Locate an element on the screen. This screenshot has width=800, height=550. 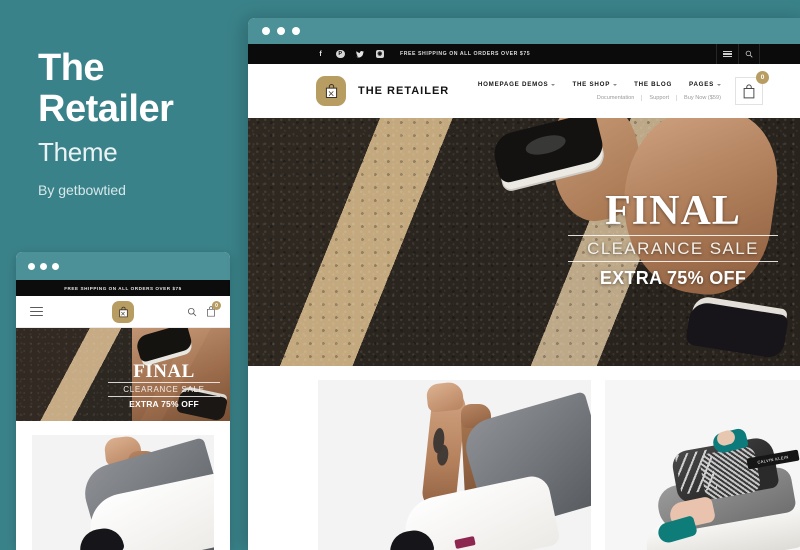
nav-item-the-shop: THE SHOP is located at coordinates (595, 84).